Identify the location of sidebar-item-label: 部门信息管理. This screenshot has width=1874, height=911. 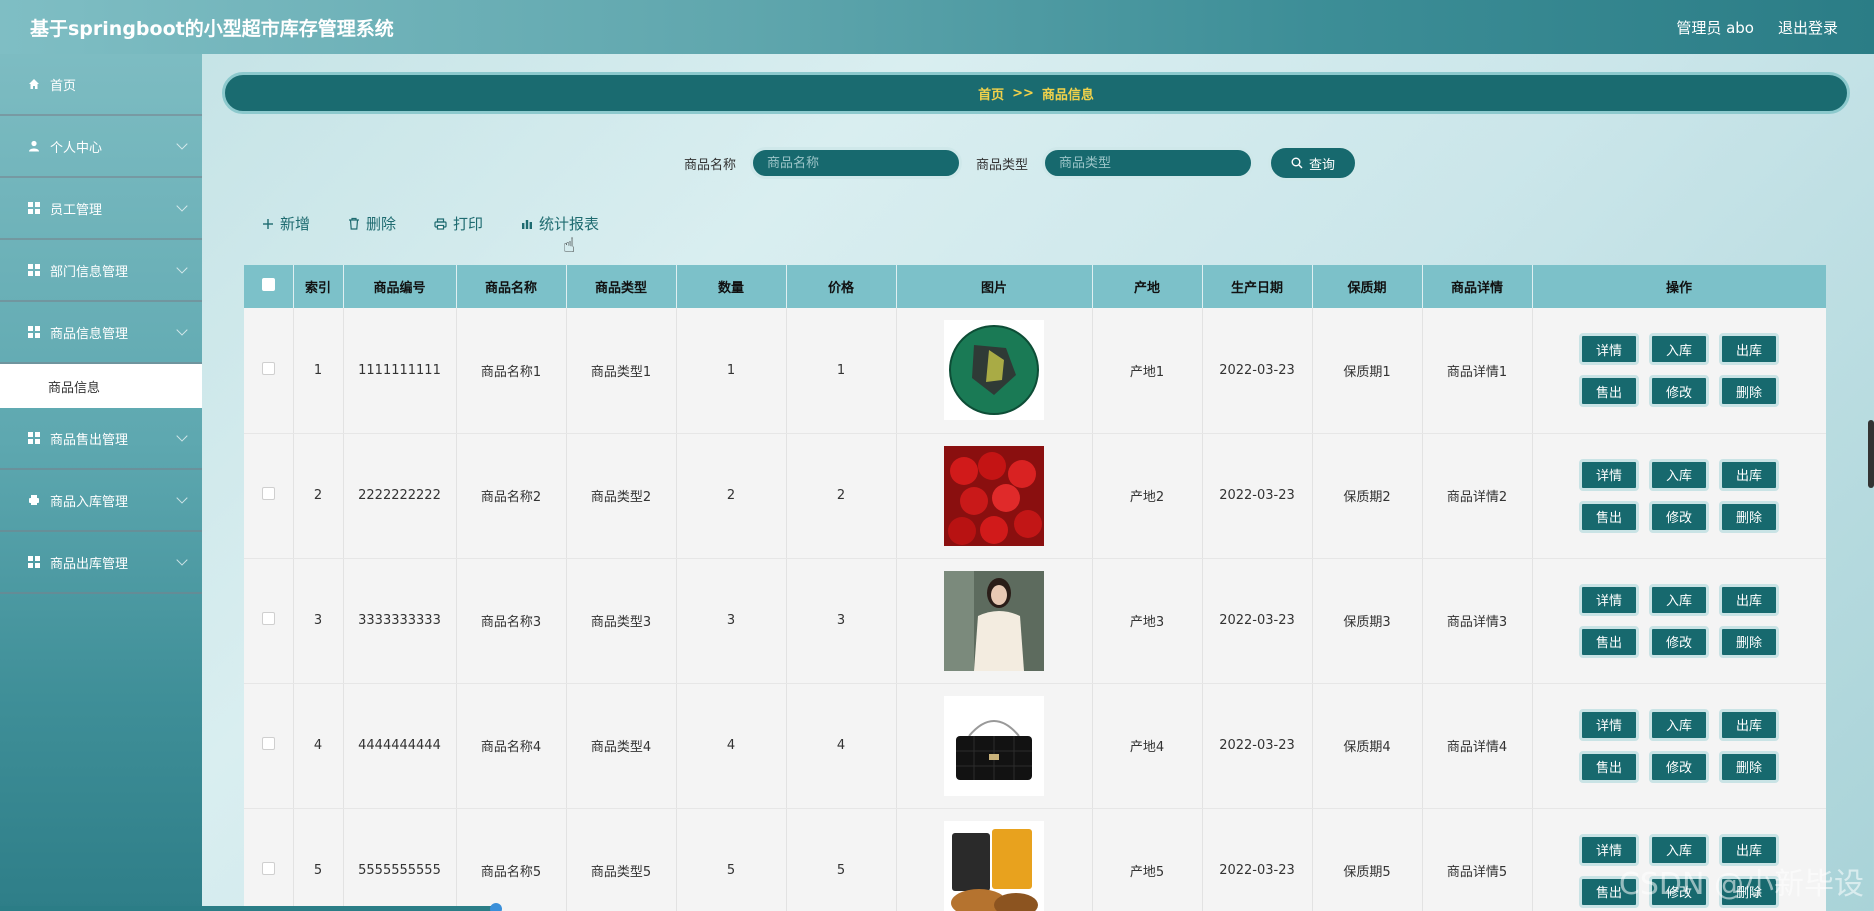
(89, 272).